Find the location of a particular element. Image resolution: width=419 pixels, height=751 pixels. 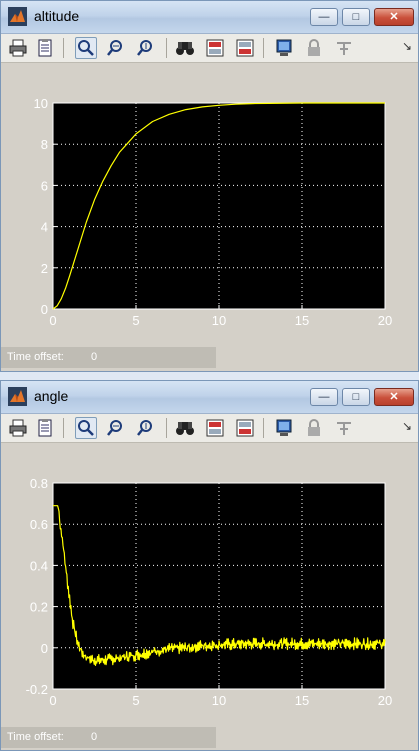

y-tick-label: 0.6 is located at coordinates (39, 524).